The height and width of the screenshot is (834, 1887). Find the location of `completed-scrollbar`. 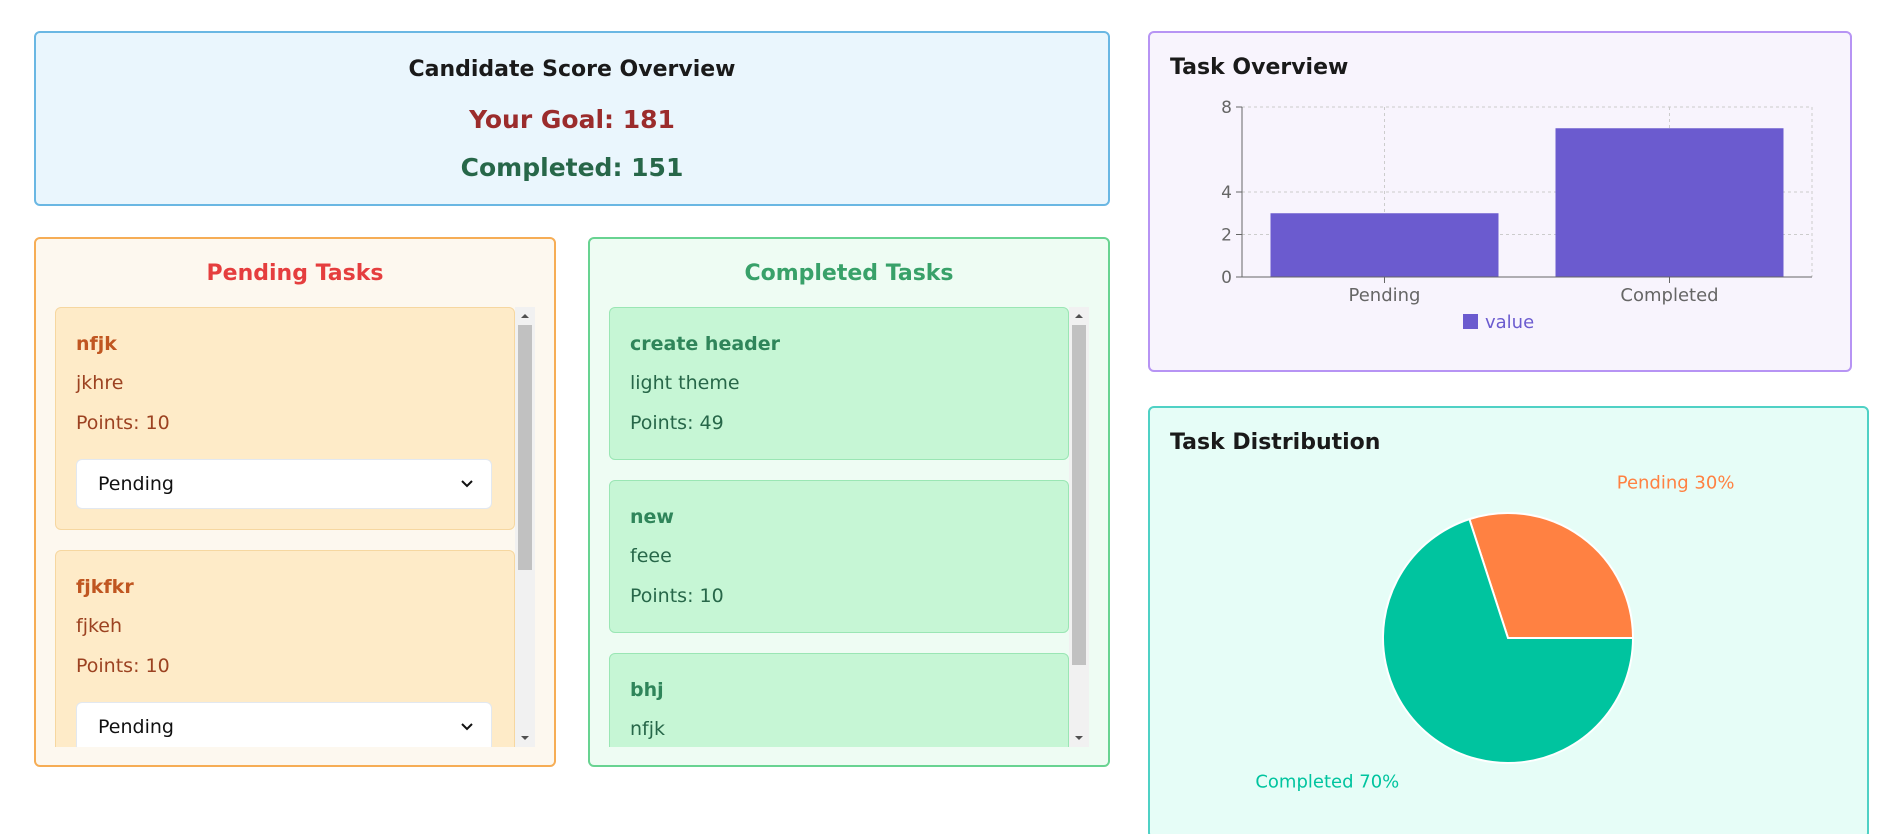

completed-scrollbar is located at coordinates (1079, 527).